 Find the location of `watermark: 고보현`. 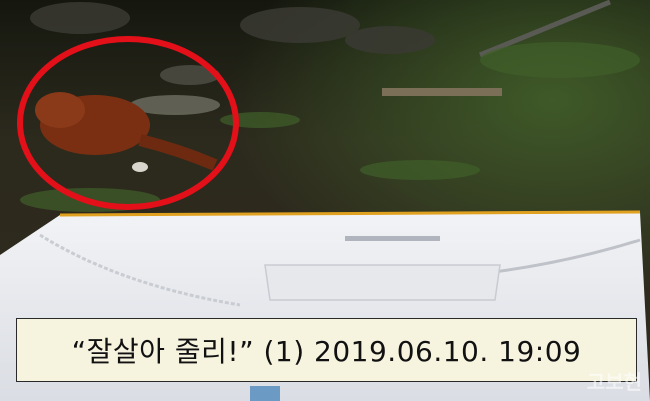

watermark: 고보현 is located at coordinates (614, 382).